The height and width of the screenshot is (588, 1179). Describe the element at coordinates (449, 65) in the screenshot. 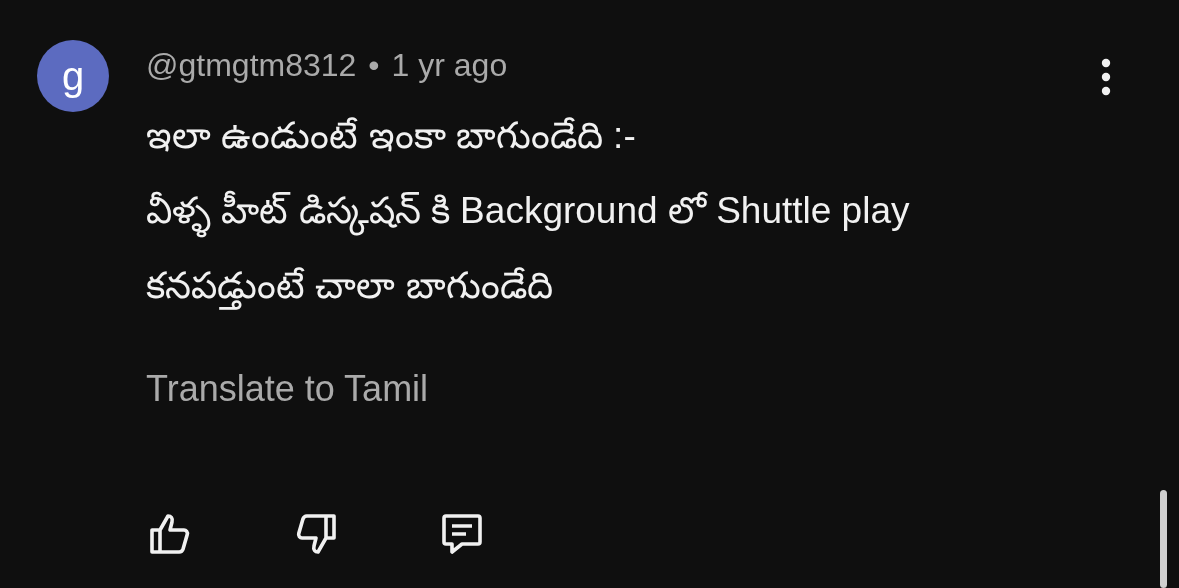

I see `timestamp: 1 yr ago` at that location.